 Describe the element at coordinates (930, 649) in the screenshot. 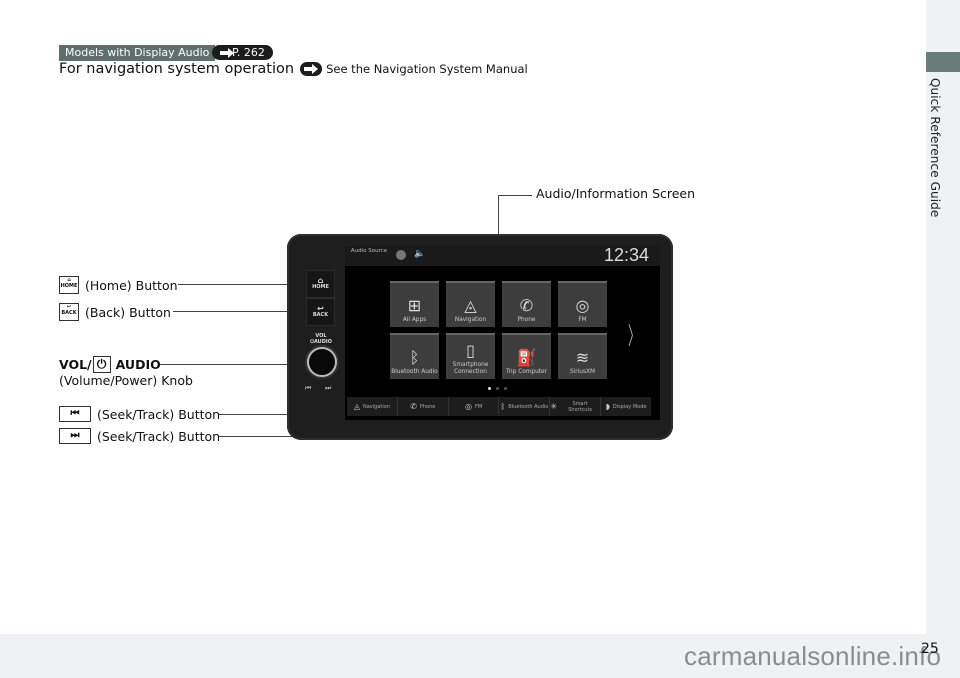

I see `page-number: 25` at that location.